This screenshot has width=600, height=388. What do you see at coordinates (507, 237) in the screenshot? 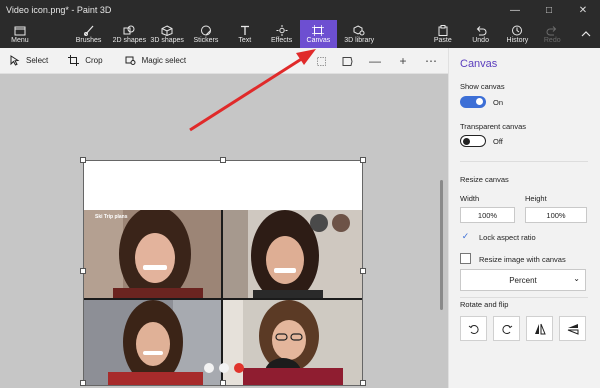
I see `lock-aspect-label: Lock aspect ratio` at bounding box center [507, 237].